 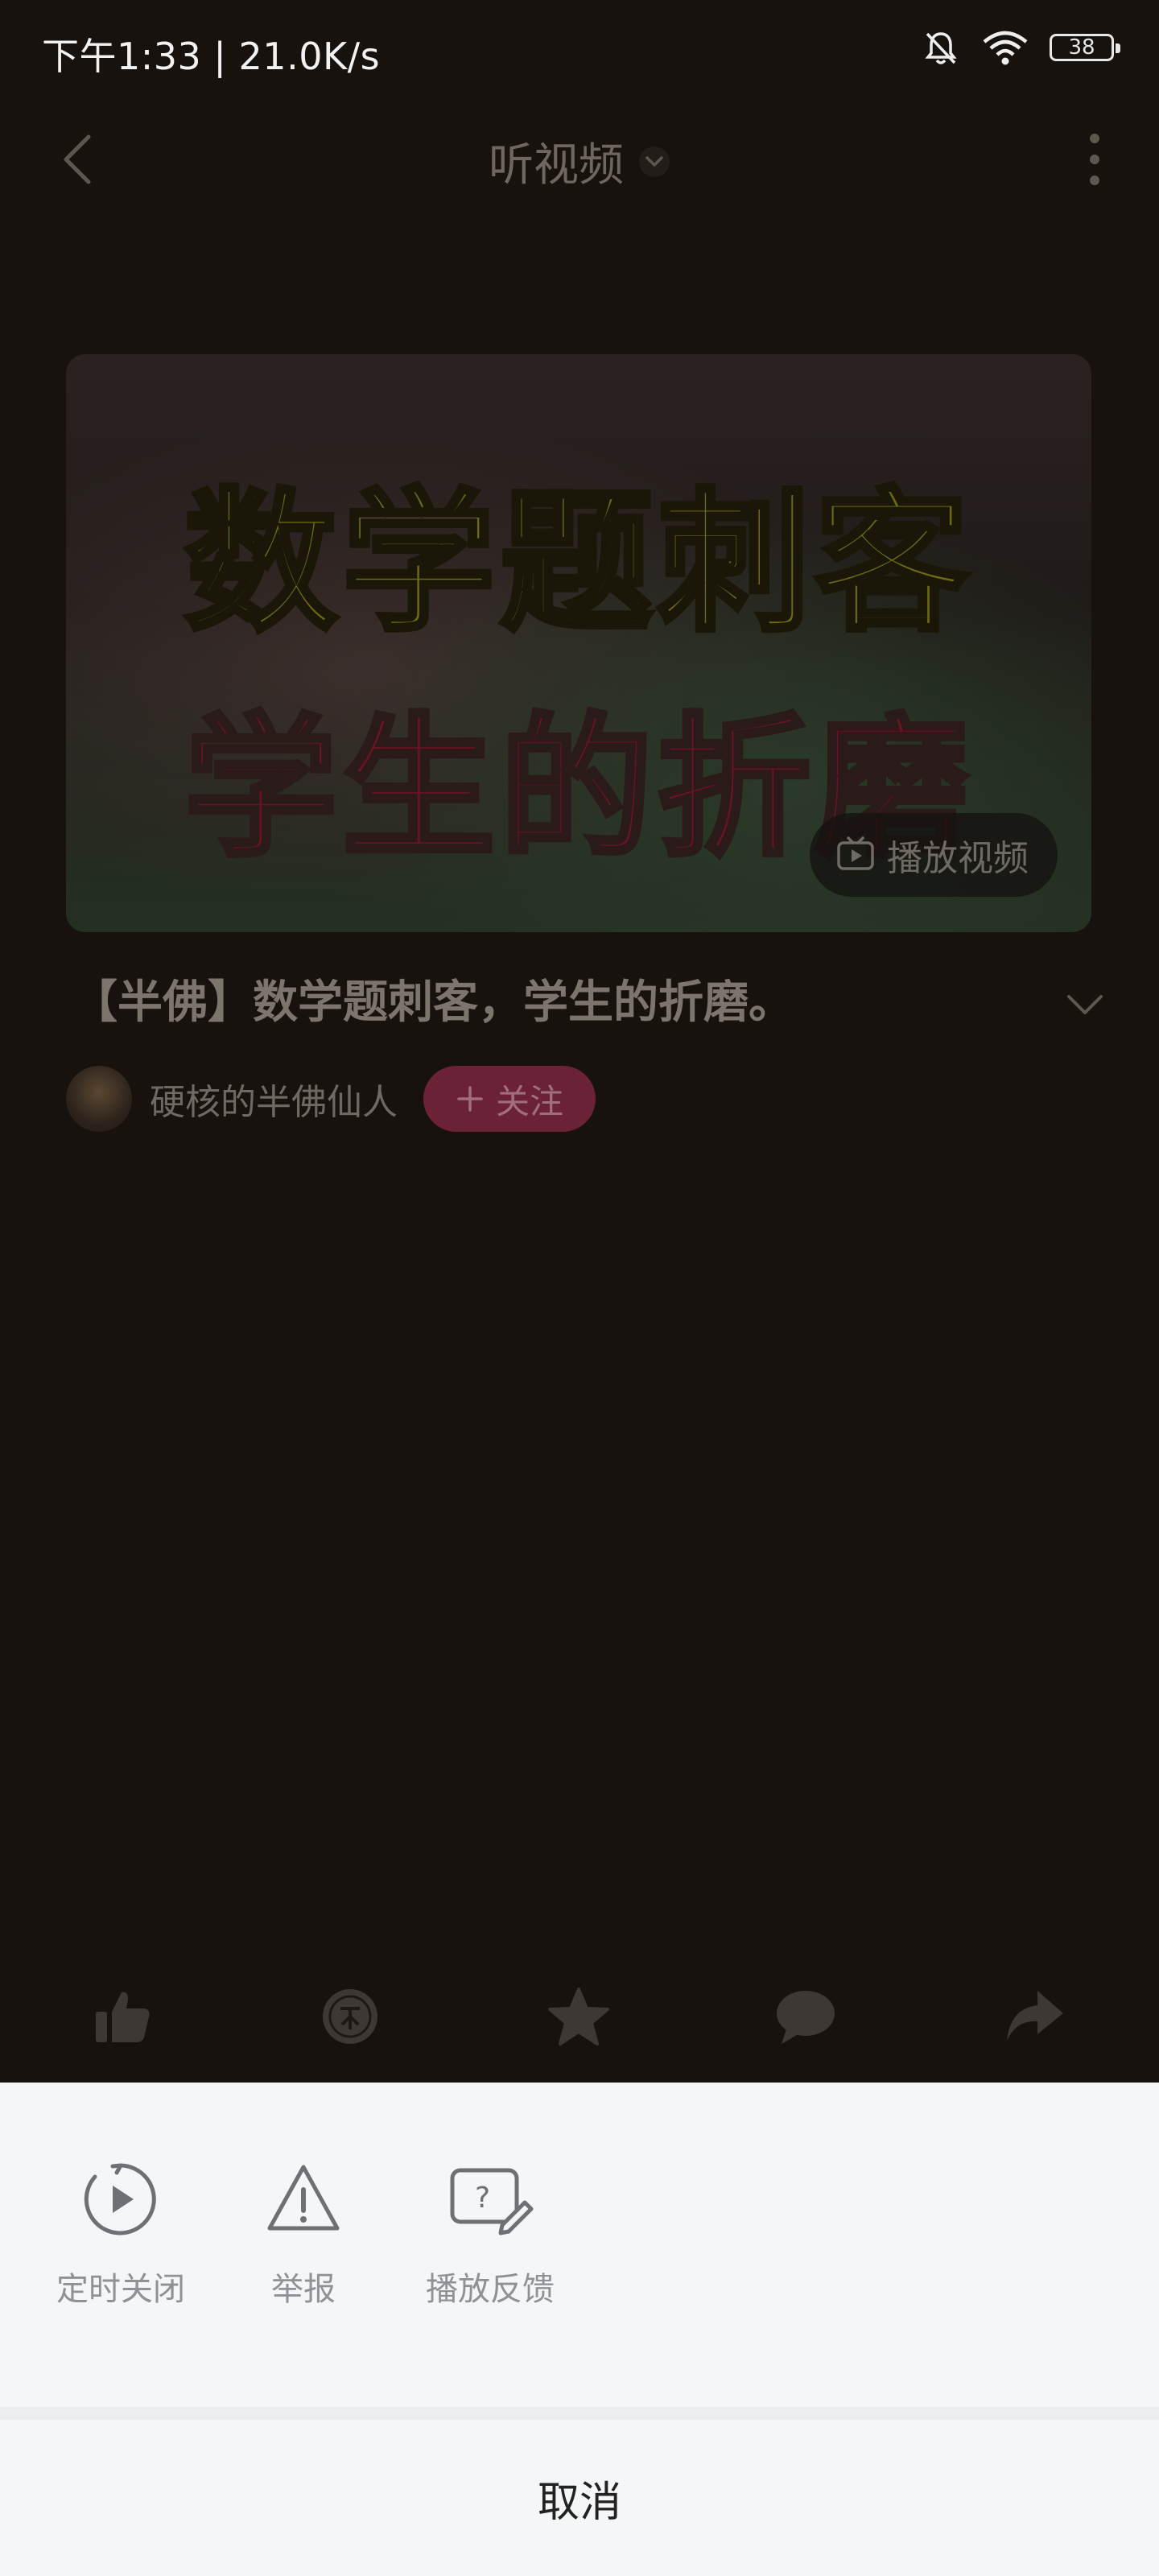 I want to click on play-video-button: 播放视频, so click(x=934, y=855).